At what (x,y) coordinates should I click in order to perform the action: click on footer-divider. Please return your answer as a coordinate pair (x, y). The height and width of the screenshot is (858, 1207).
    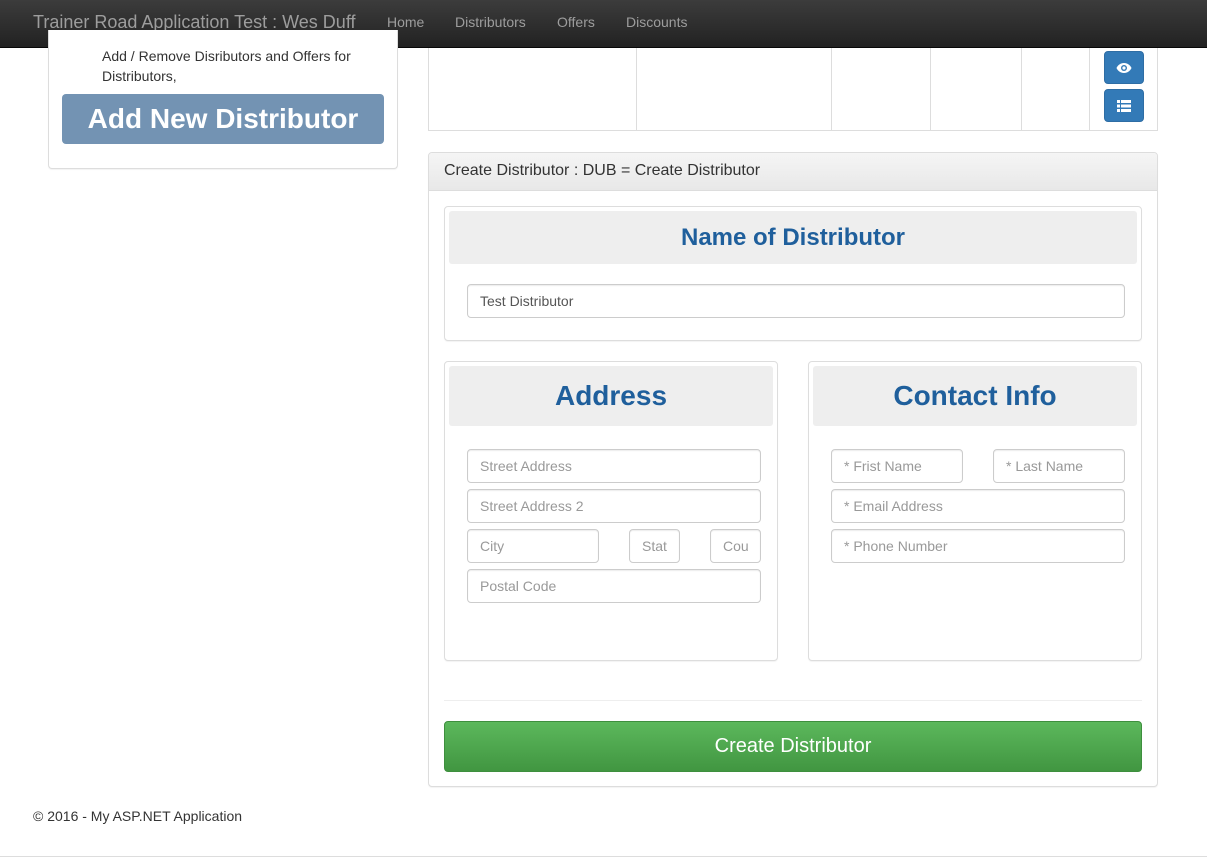
    Looking at the image, I should click on (603, 856).